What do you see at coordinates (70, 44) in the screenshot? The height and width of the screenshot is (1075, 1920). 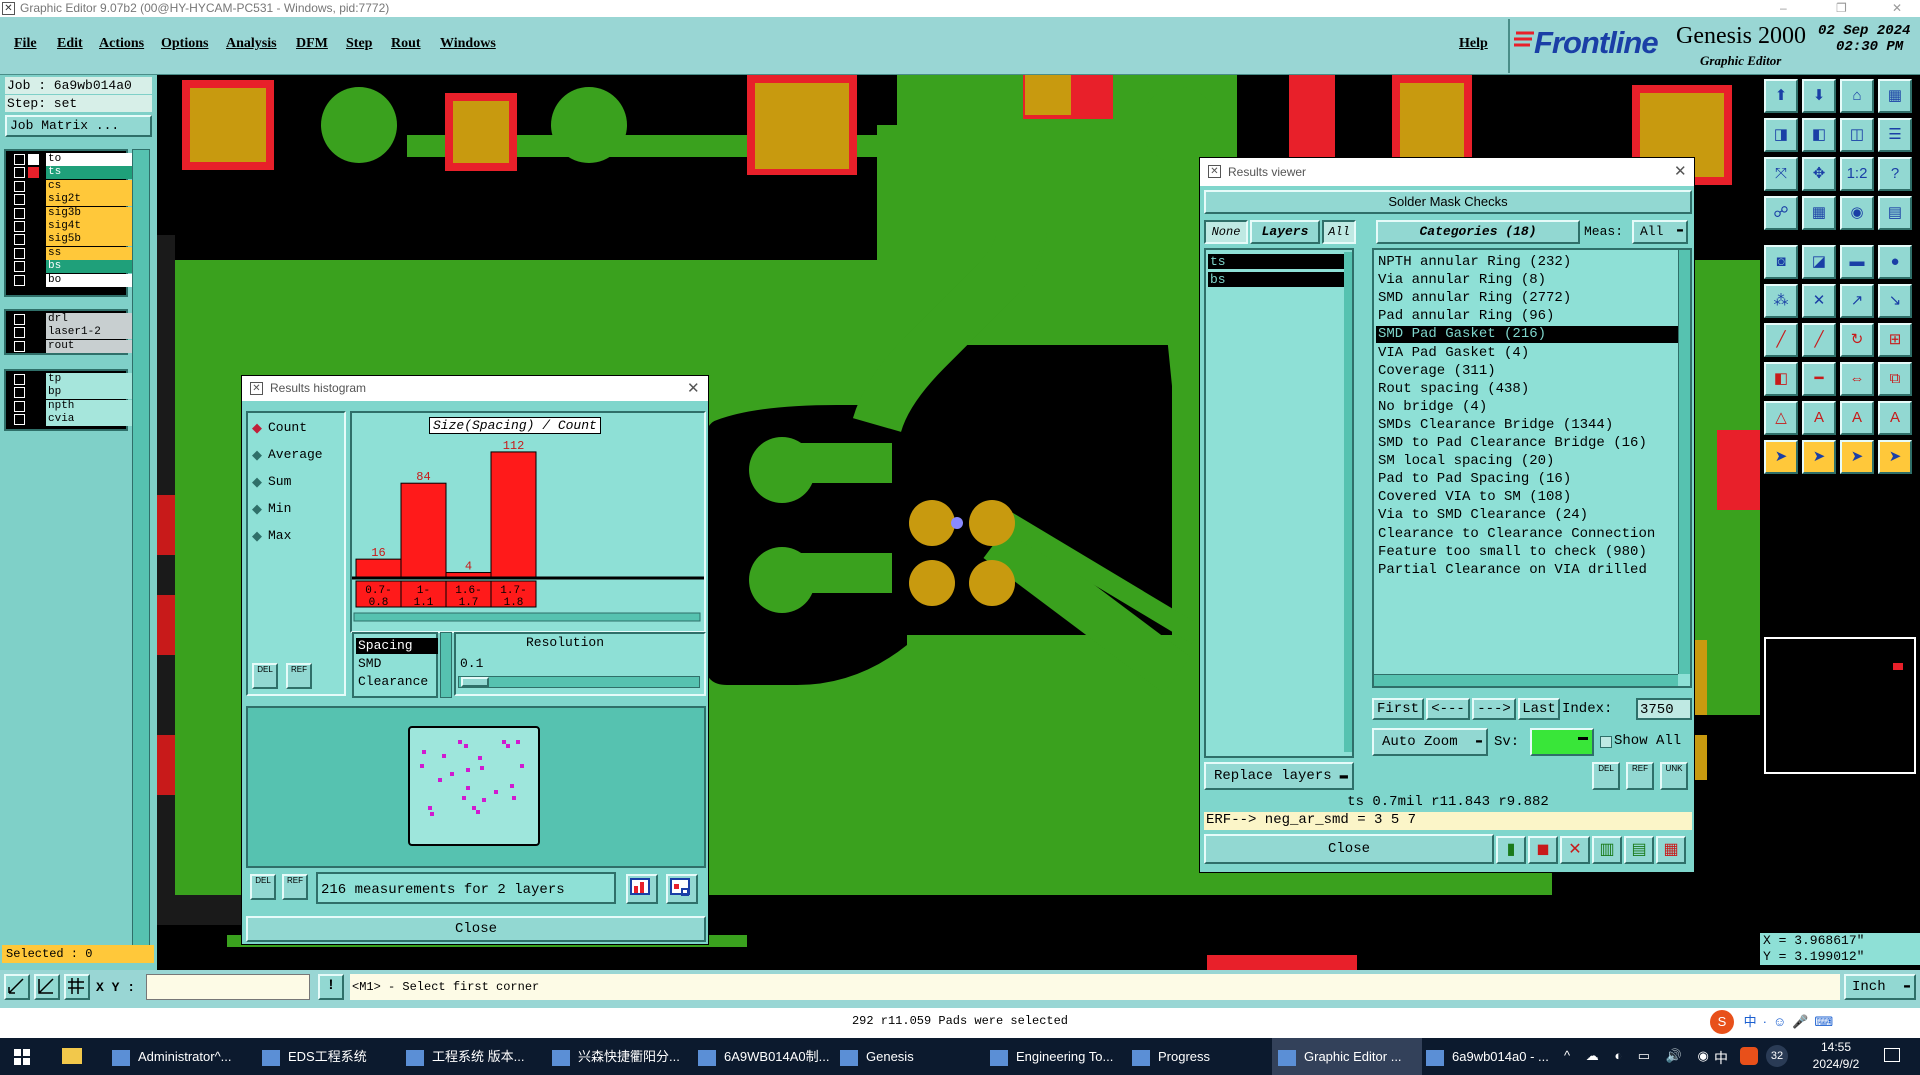 I see `menu-edit: Edit` at bounding box center [70, 44].